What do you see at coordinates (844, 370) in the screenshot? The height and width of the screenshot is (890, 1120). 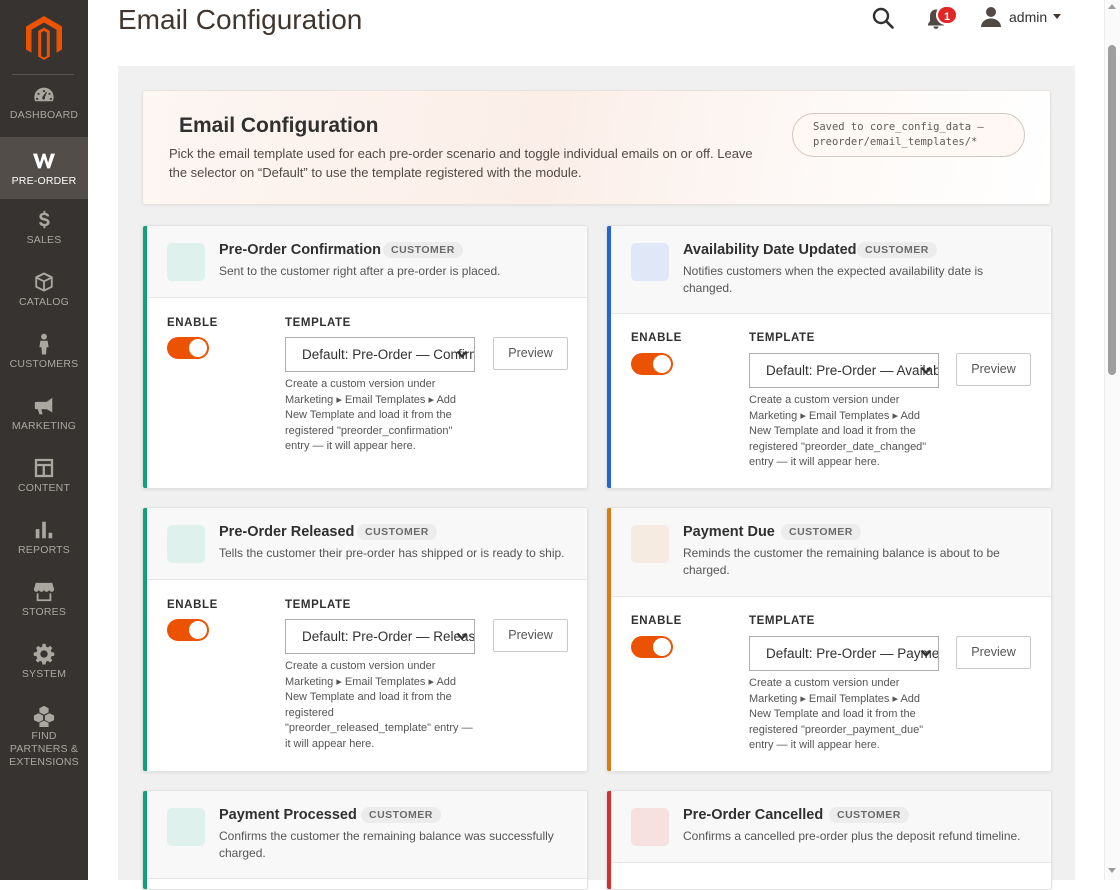 I see `template-select: Default: Pre-Order — Availability` at bounding box center [844, 370].